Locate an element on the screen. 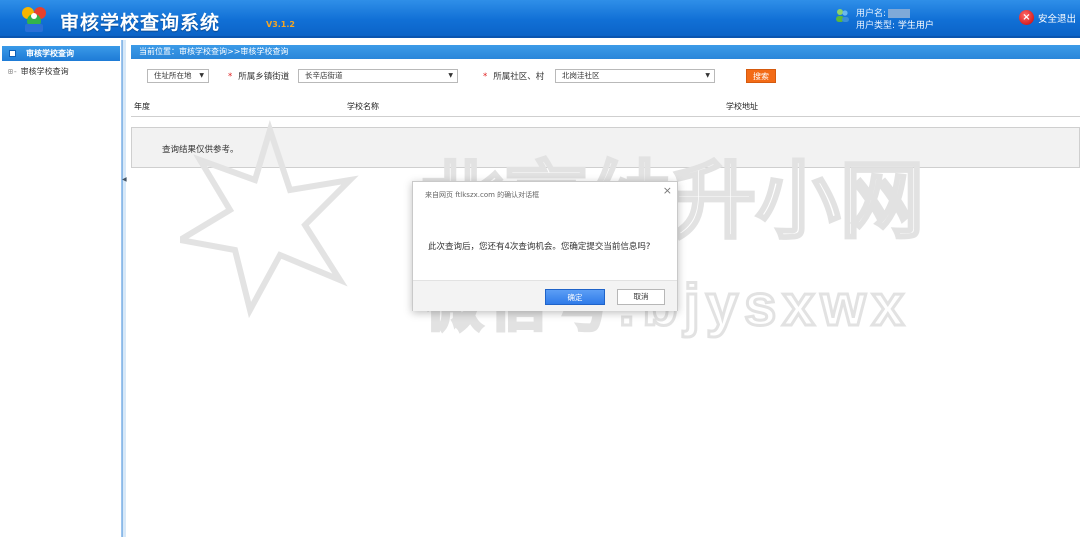 The width and height of the screenshot is (1080, 537). street-label-wrap: * 所属乡镇街道 is located at coordinates (258, 76).